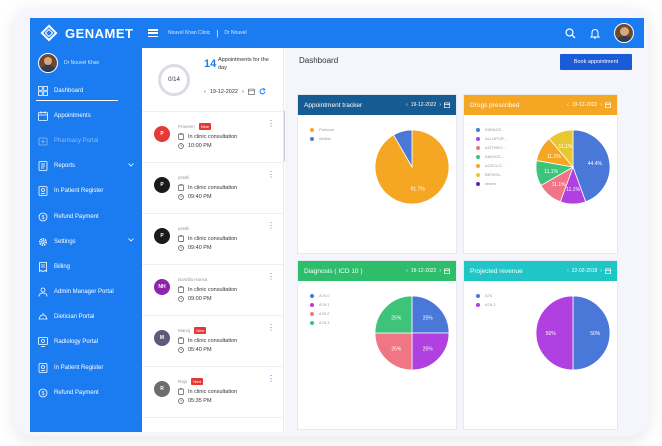  I want to click on avatar, so click(48, 63).